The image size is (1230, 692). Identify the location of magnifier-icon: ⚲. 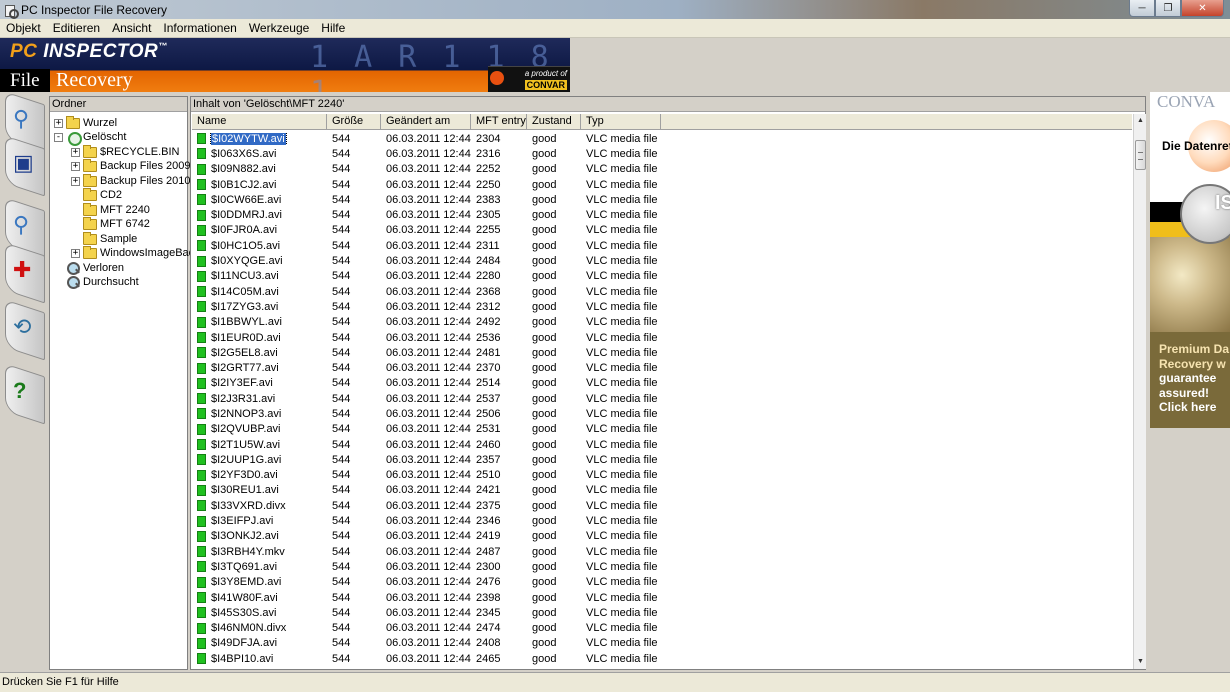
(21, 224).